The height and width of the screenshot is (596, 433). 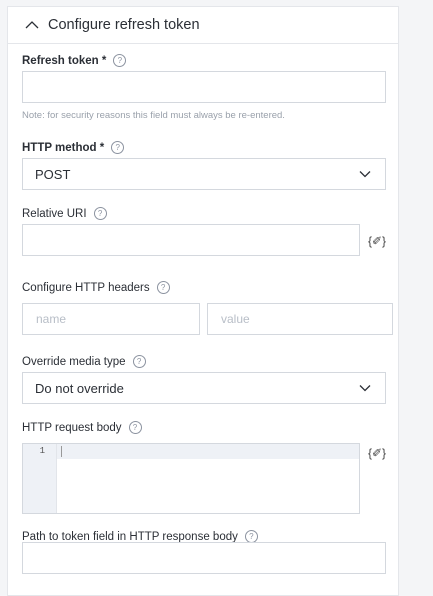 I want to click on refresh-token-input, so click(x=204, y=87).